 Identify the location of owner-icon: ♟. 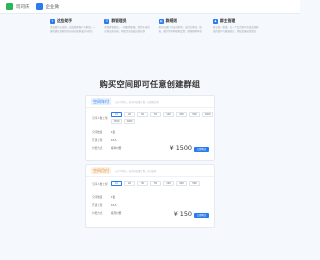
(215, 21).